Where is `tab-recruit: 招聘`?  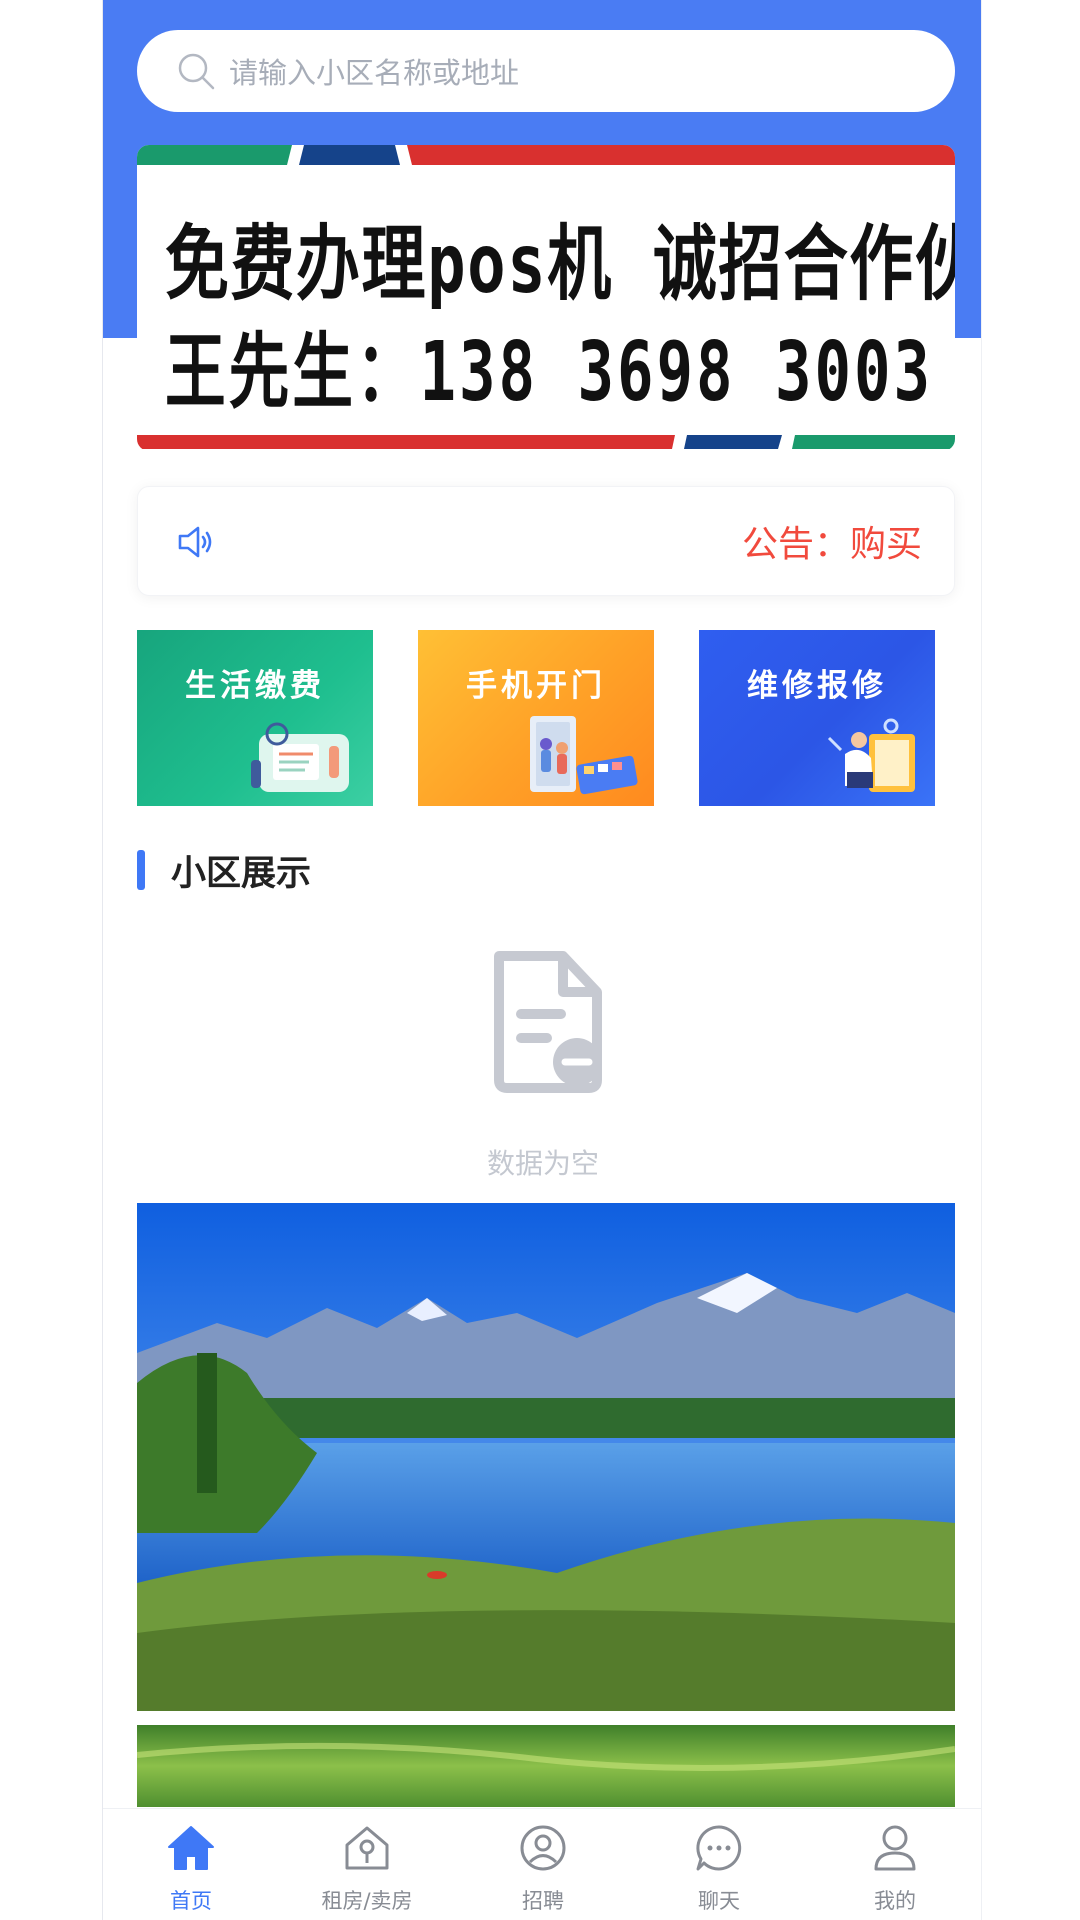
tab-recruit: 招聘 is located at coordinates (543, 1864).